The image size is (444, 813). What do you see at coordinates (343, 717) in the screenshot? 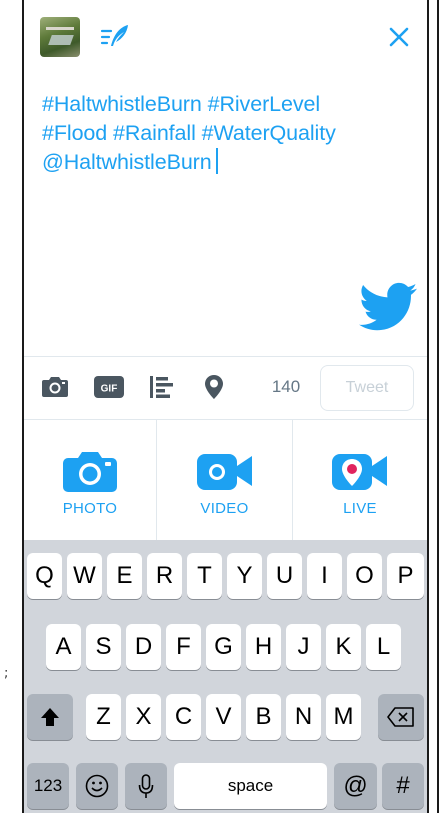
I see `key-m: M` at bounding box center [343, 717].